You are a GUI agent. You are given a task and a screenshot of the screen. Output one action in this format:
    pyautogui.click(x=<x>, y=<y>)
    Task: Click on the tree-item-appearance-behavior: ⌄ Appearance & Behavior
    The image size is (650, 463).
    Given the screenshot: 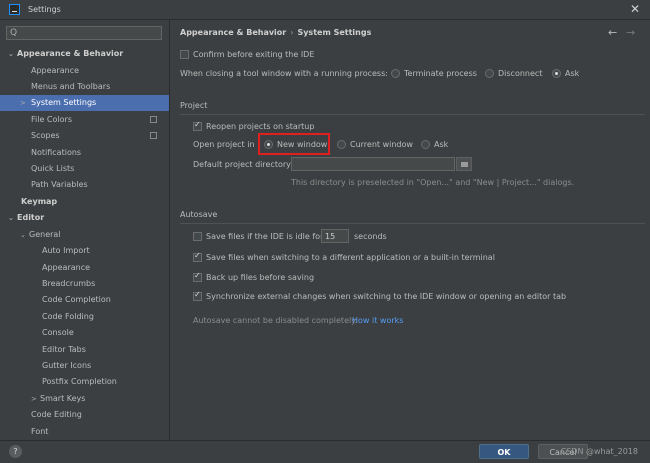 What is the action you would take?
    pyautogui.click(x=65, y=54)
    